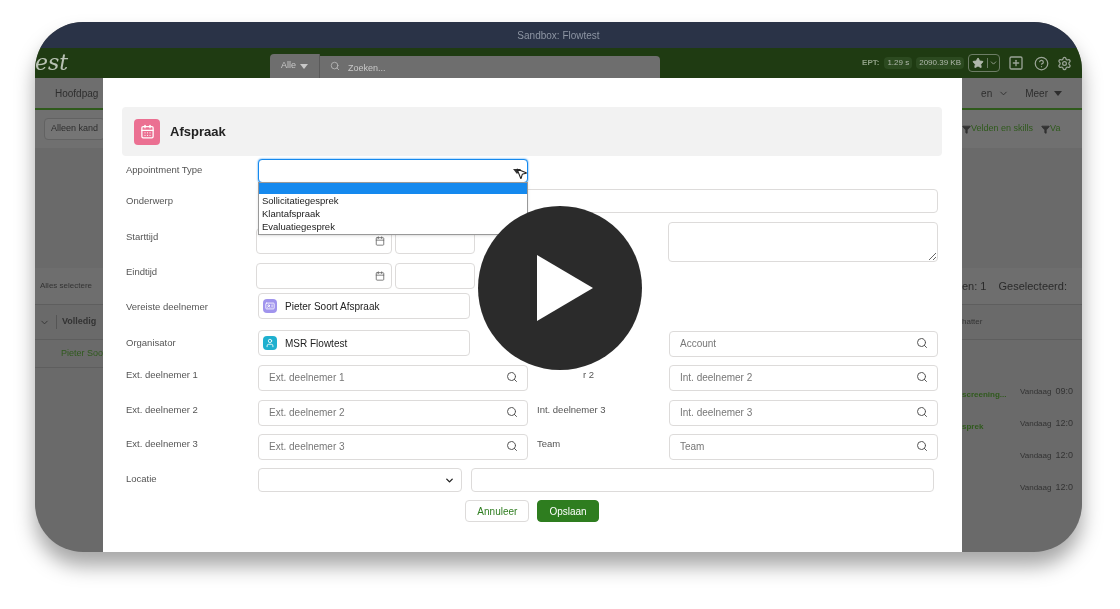 The height and width of the screenshot is (609, 1120). Describe the element at coordinates (1016, 63) in the screenshot. I see `add-icon` at that location.